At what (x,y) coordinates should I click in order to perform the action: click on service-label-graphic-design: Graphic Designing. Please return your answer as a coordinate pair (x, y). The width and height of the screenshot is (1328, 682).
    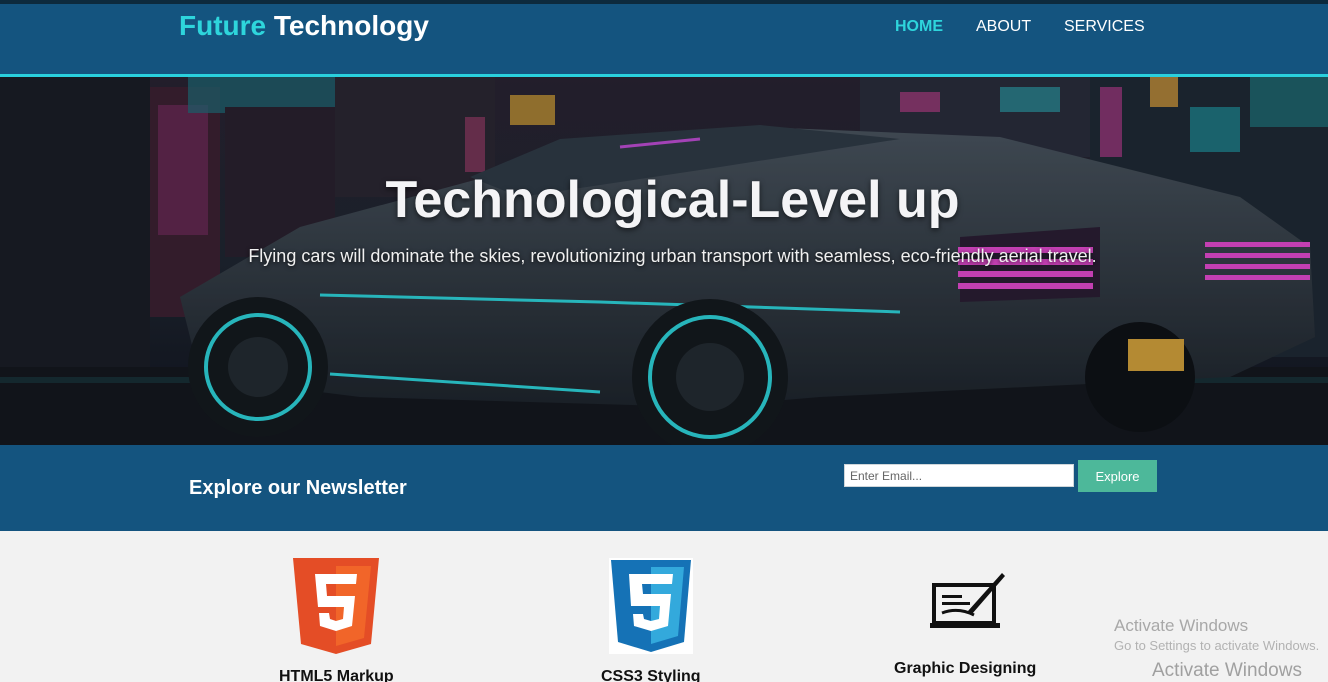
    Looking at the image, I should click on (965, 668).